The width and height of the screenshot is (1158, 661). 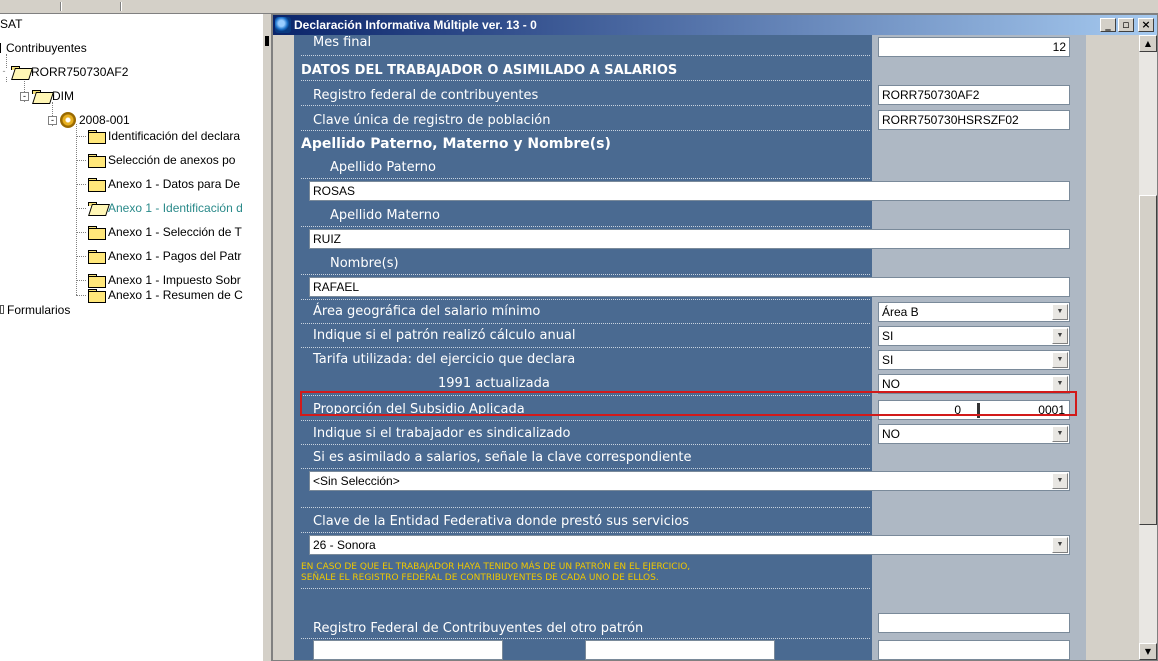 I want to click on tarifa-select: SI ▼, so click(x=974, y=360).